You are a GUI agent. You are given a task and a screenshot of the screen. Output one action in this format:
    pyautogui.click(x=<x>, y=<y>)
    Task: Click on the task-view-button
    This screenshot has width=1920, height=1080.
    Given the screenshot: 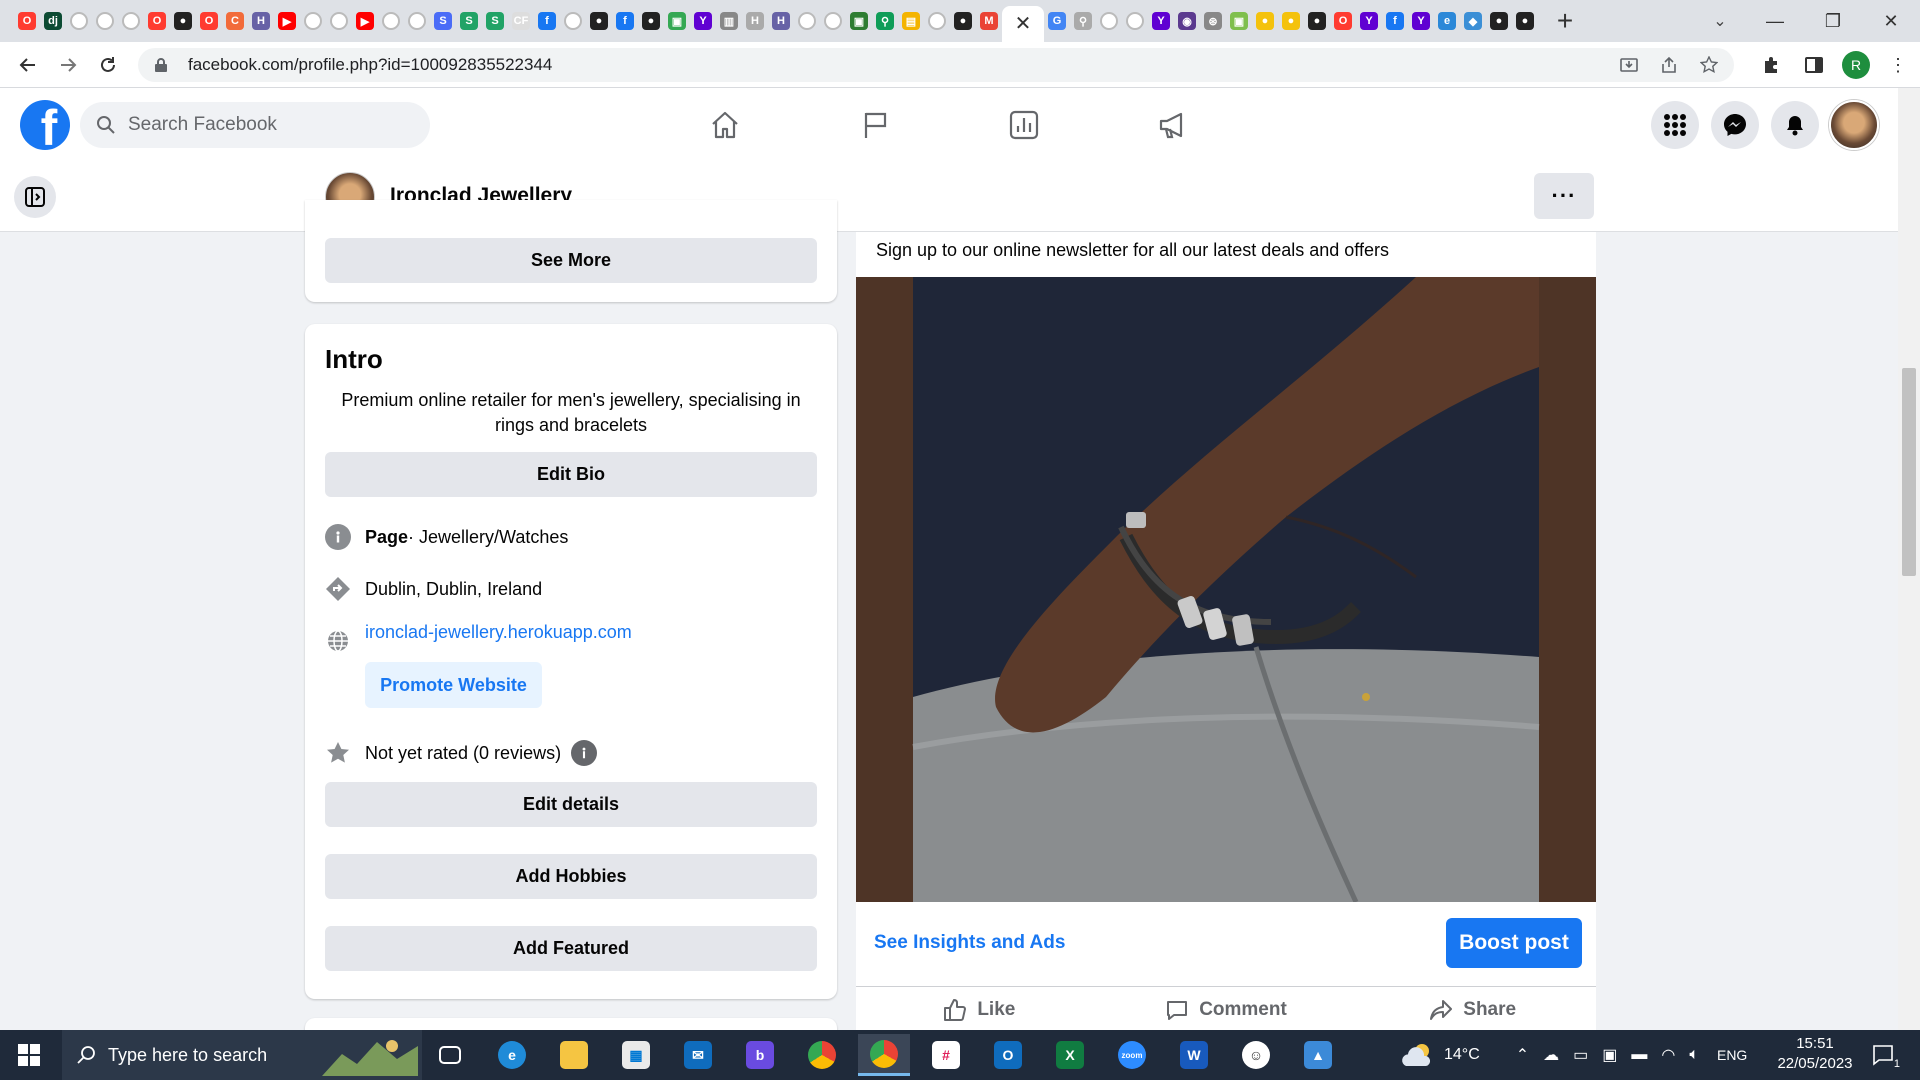 What is the action you would take?
    pyautogui.click(x=450, y=1055)
    